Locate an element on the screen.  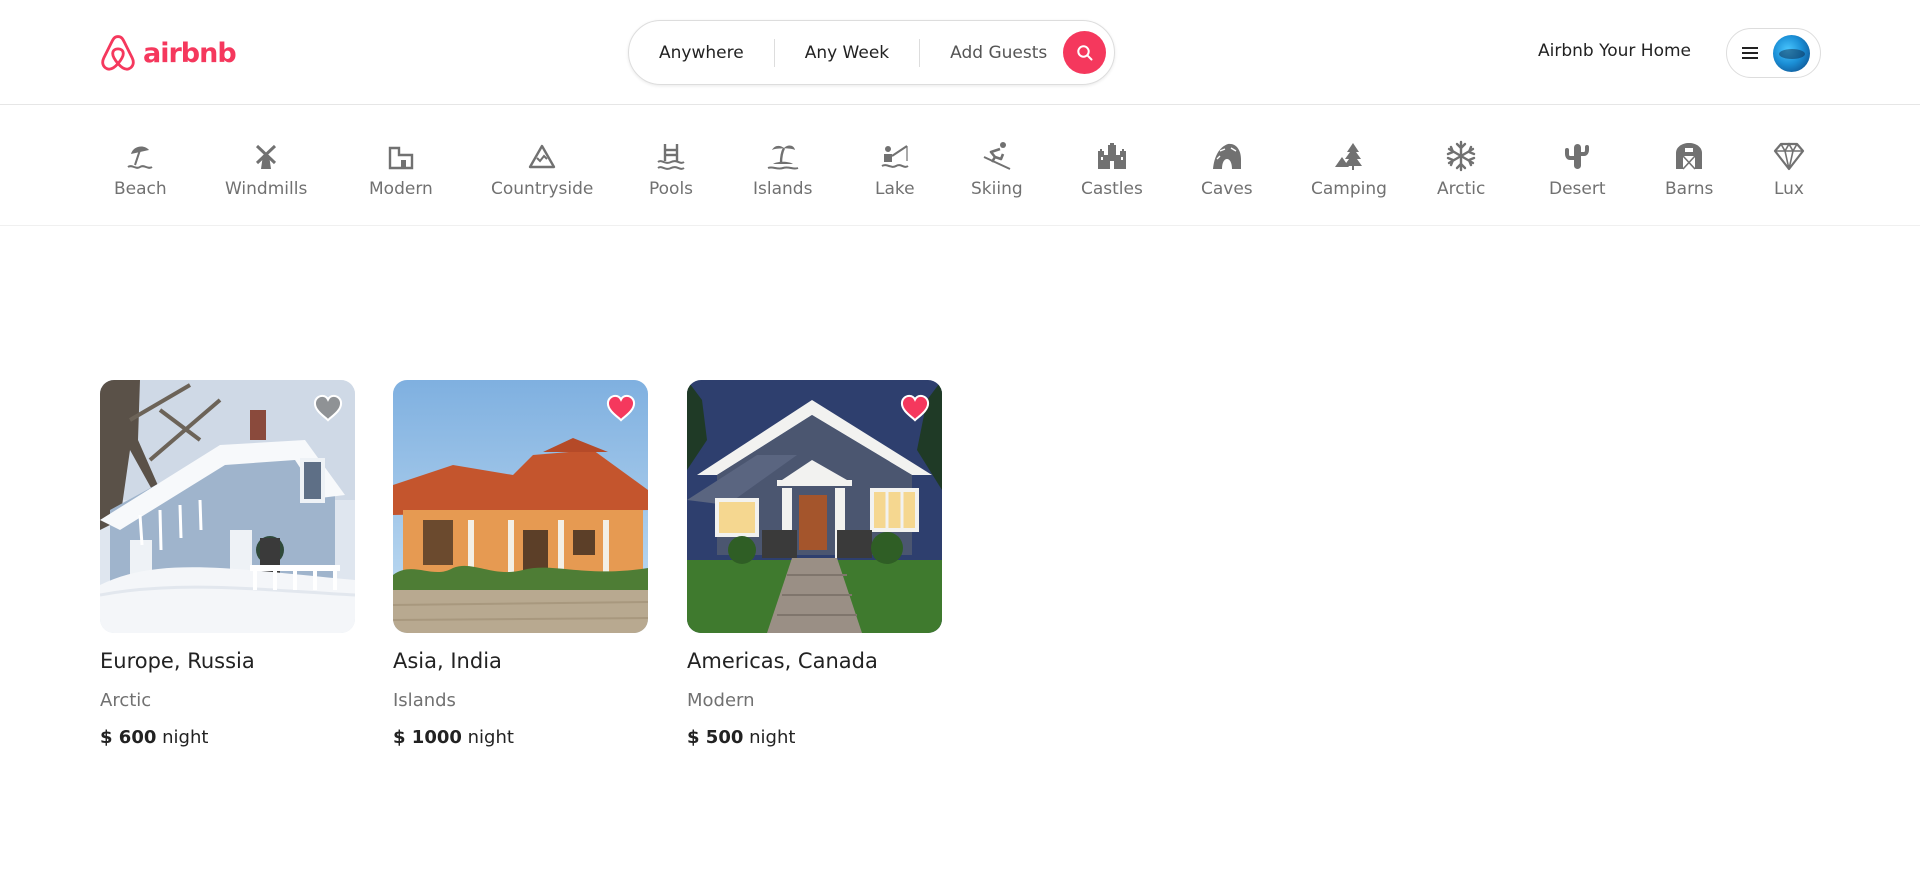
search-button is located at coordinates (1085, 52).